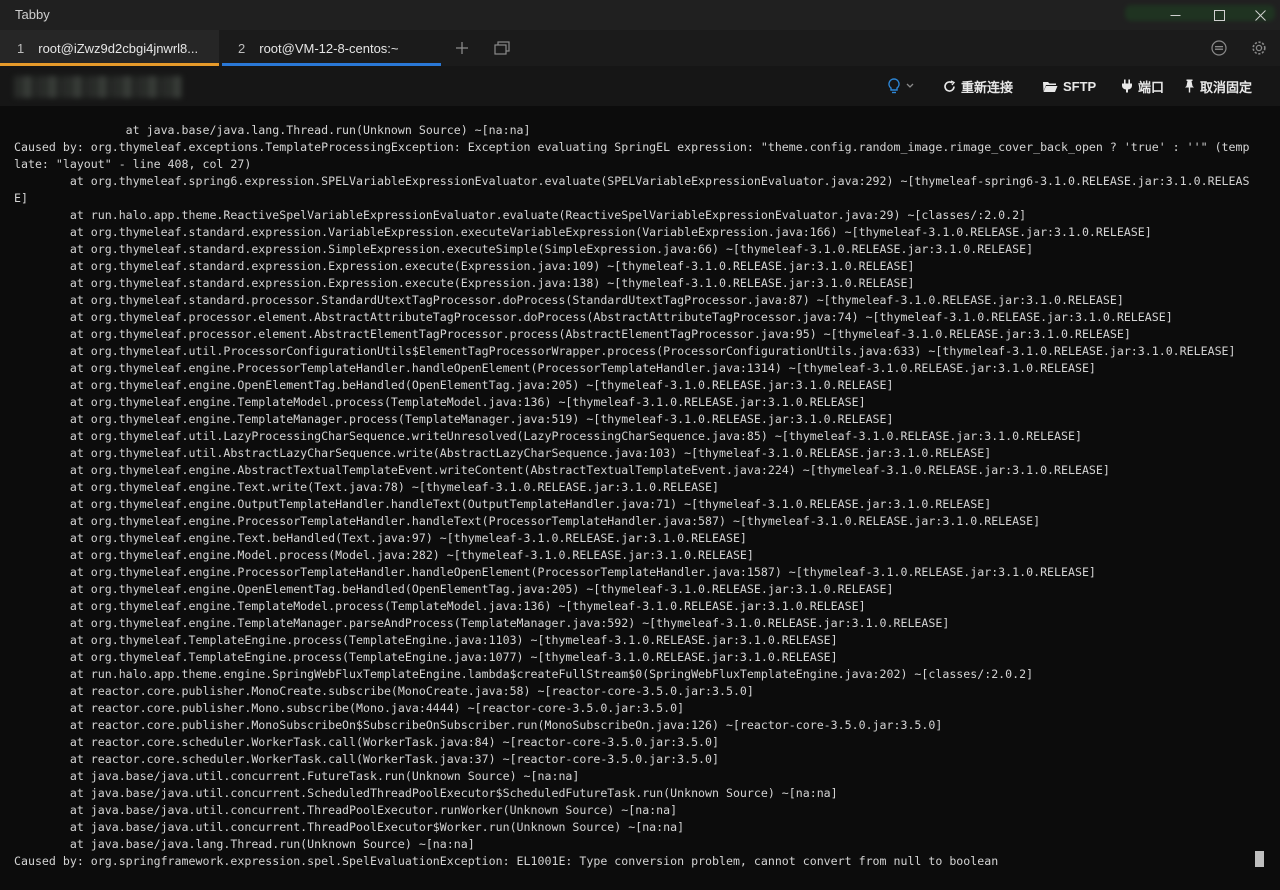 This screenshot has height=890, width=1280. I want to click on unpin-button: 取消固定, so click(1218, 86).